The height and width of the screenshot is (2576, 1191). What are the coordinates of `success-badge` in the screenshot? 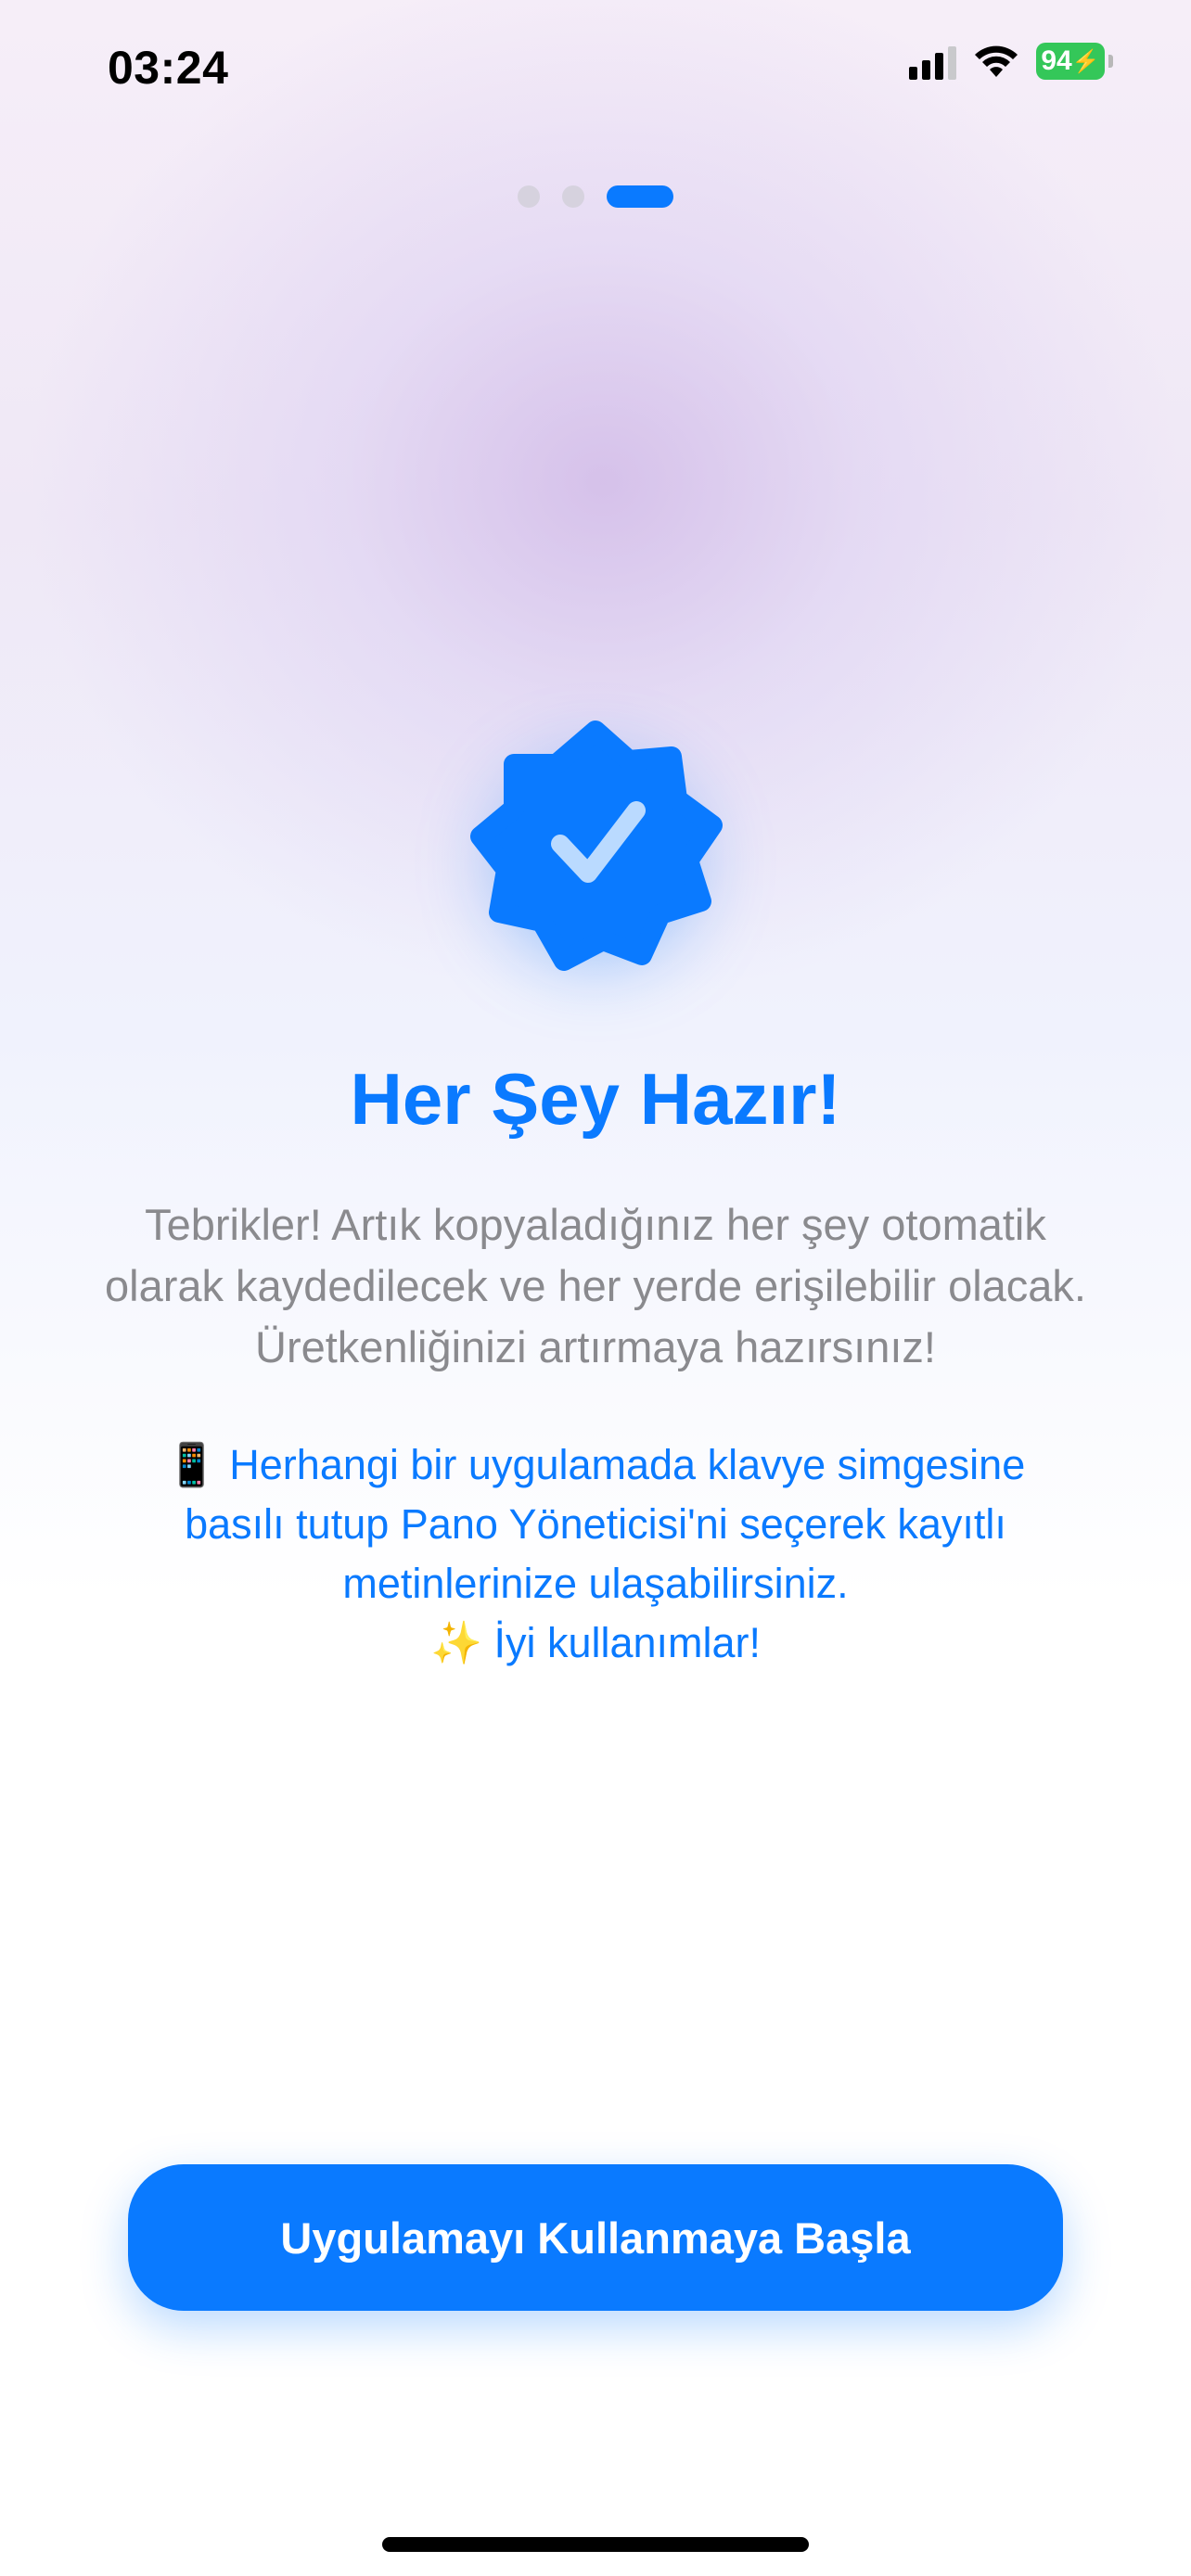 It's located at (595, 844).